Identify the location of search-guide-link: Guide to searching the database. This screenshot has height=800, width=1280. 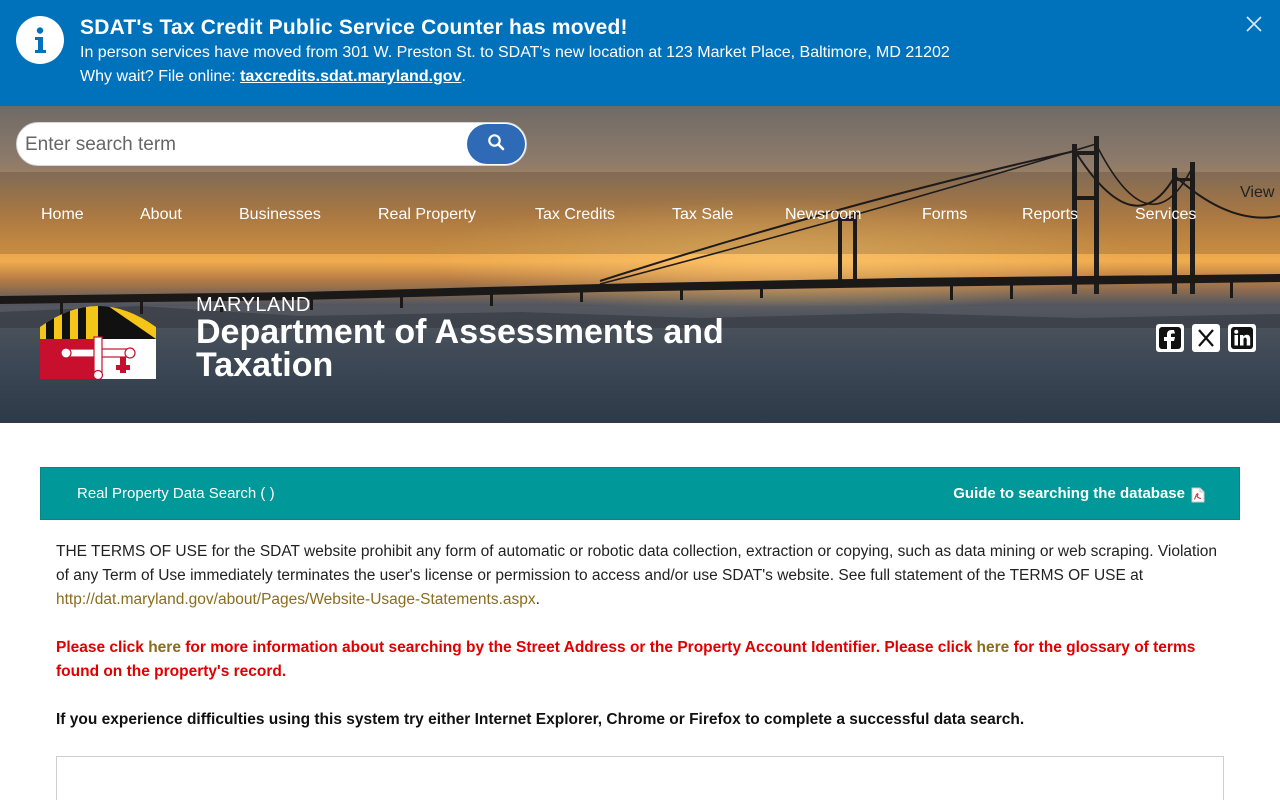
(1069, 493).